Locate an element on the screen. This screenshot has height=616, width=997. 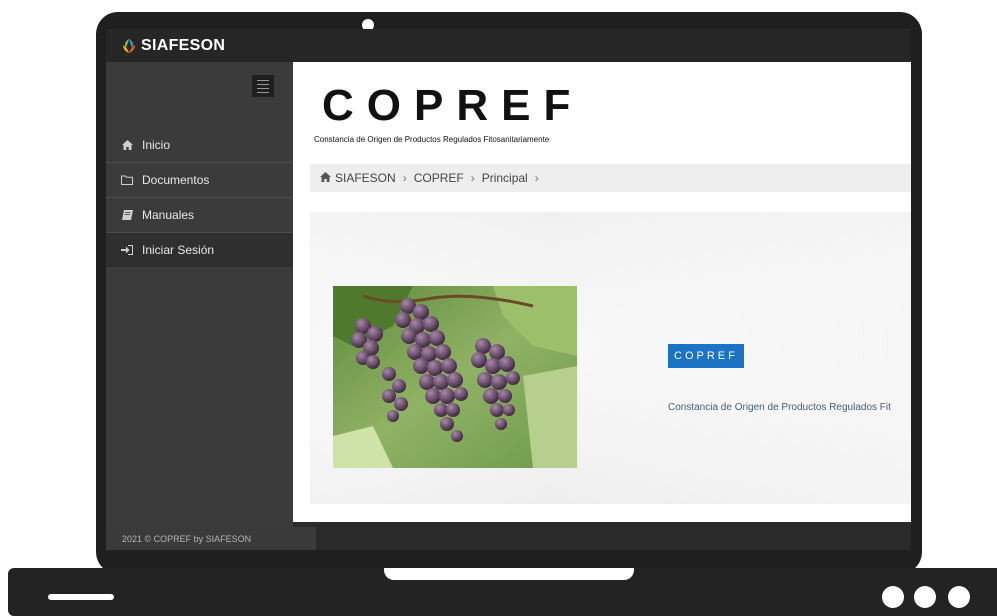
sign-in-icon is located at coordinates (127, 250).